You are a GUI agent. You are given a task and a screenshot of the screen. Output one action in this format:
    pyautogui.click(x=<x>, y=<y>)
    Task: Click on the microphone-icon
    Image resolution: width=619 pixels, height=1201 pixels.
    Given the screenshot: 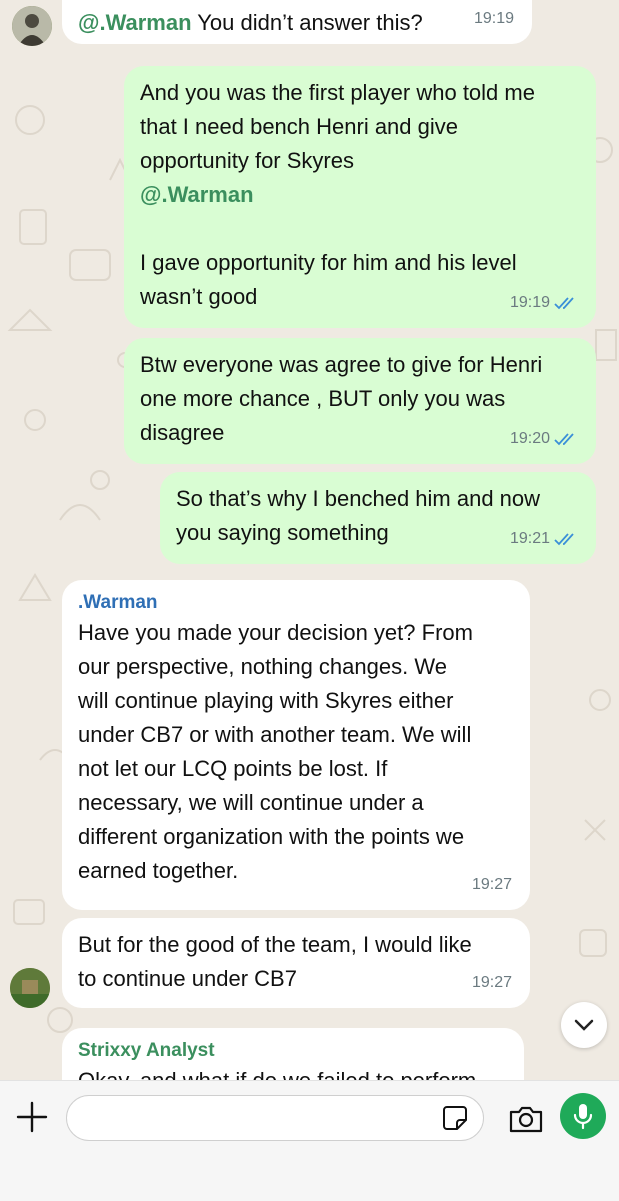 What is the action you would take?
    pyautogui.click(x=583, y=1117)
    